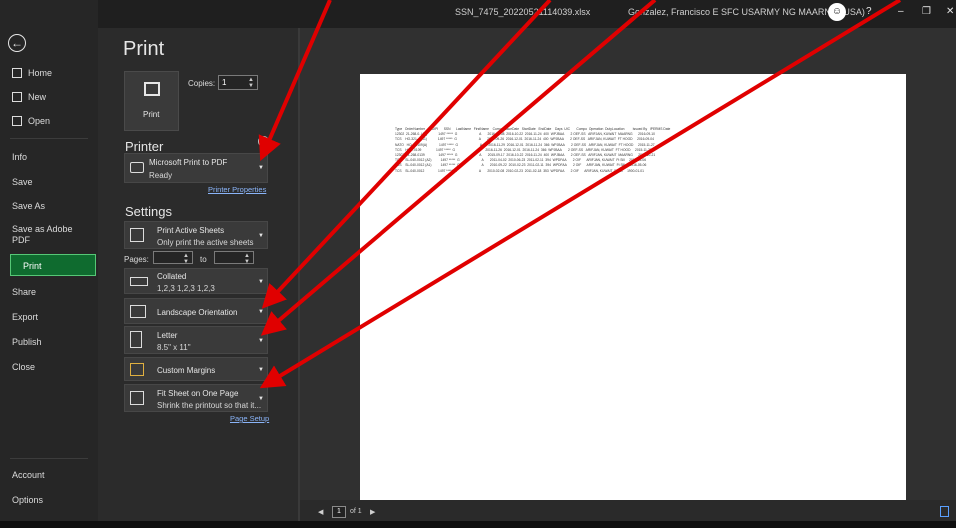 This screenshot has height=528, width=956. Describe the element at coordinates (174, 347) in the screenshot. I see `paper-subtitle: 8.5" x 11"` at that location.